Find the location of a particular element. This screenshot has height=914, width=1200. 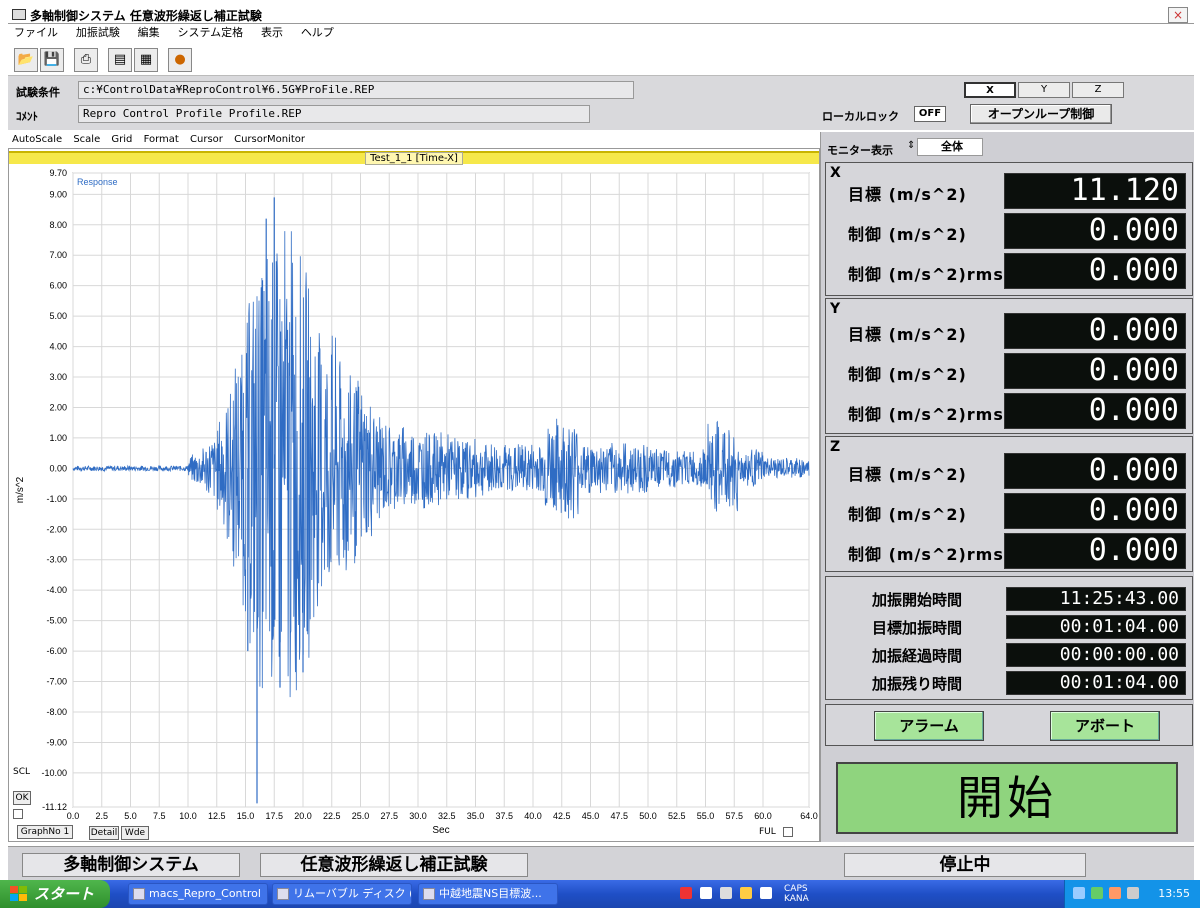

start-time-value: 11:25:43.00 is located at coordinates (1096, 599).